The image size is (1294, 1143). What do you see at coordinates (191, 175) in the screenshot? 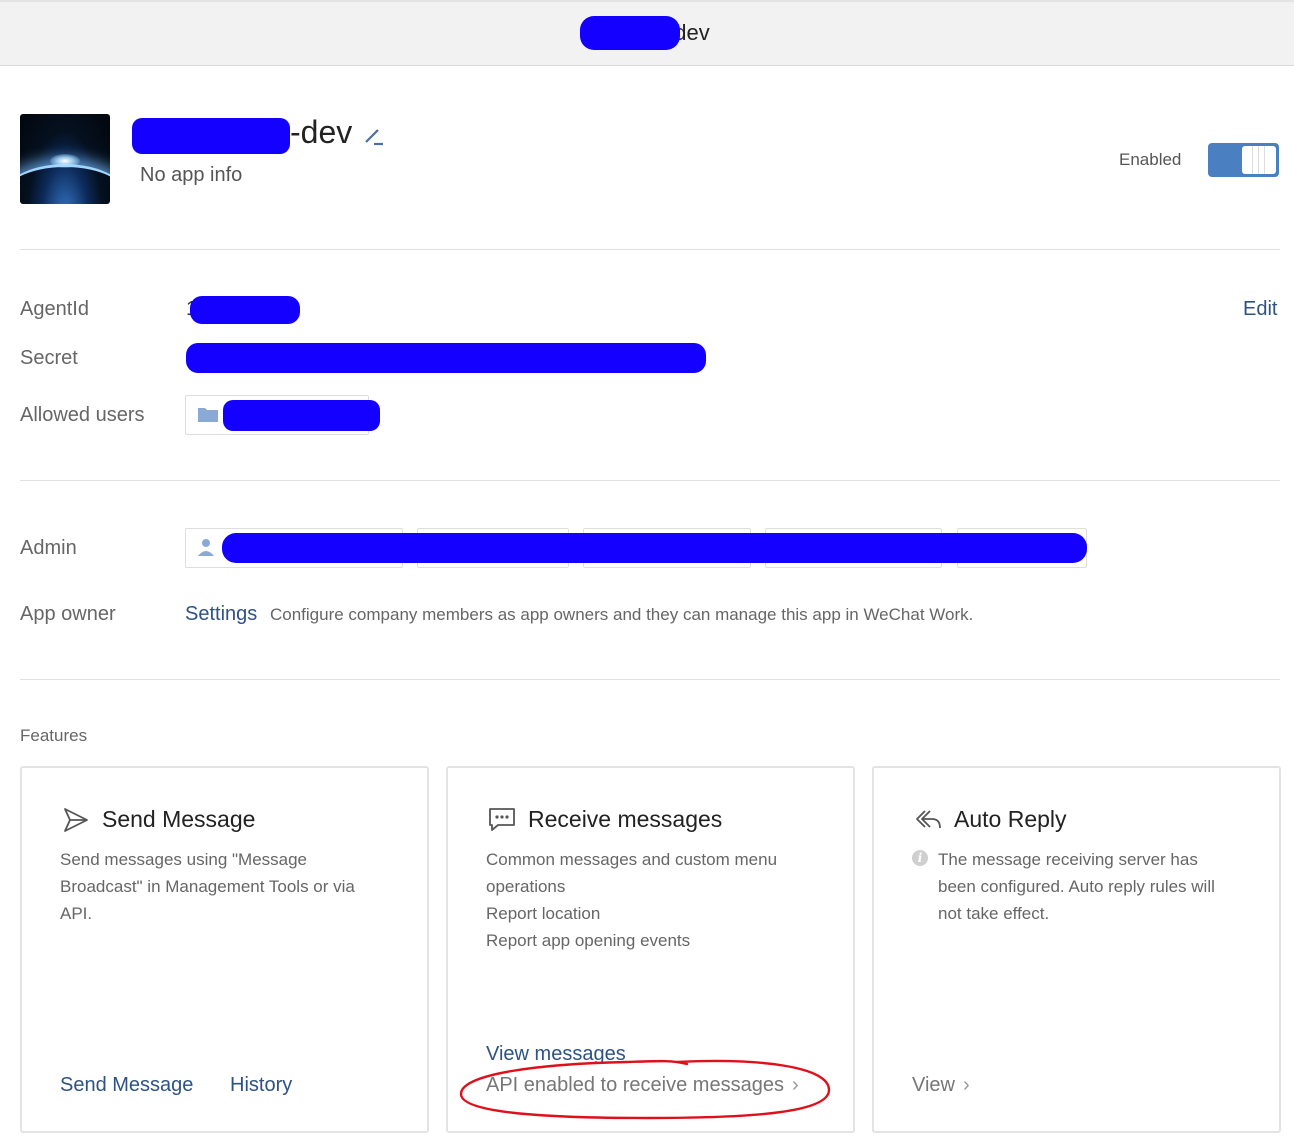
I see `app-info-text: No app info` at bounding box center [191, 175].